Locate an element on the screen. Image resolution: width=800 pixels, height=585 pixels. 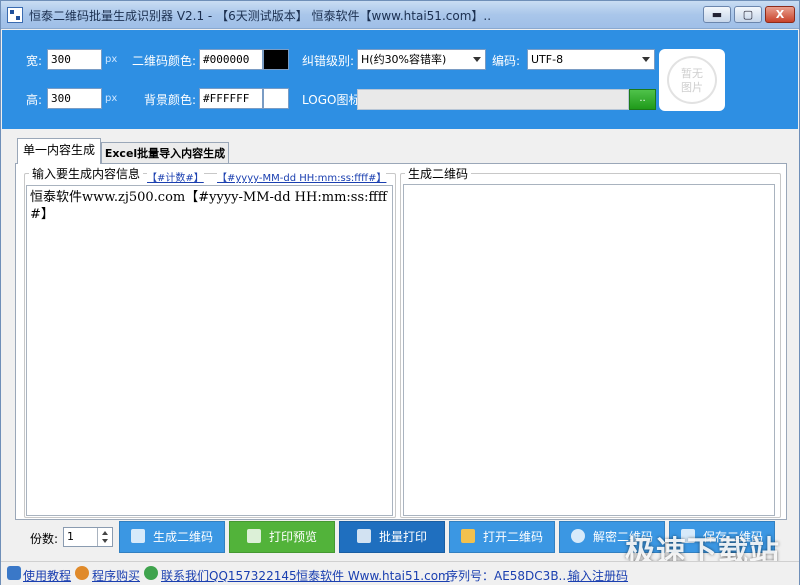
logo-path-input is located at coordinates (493, 99).